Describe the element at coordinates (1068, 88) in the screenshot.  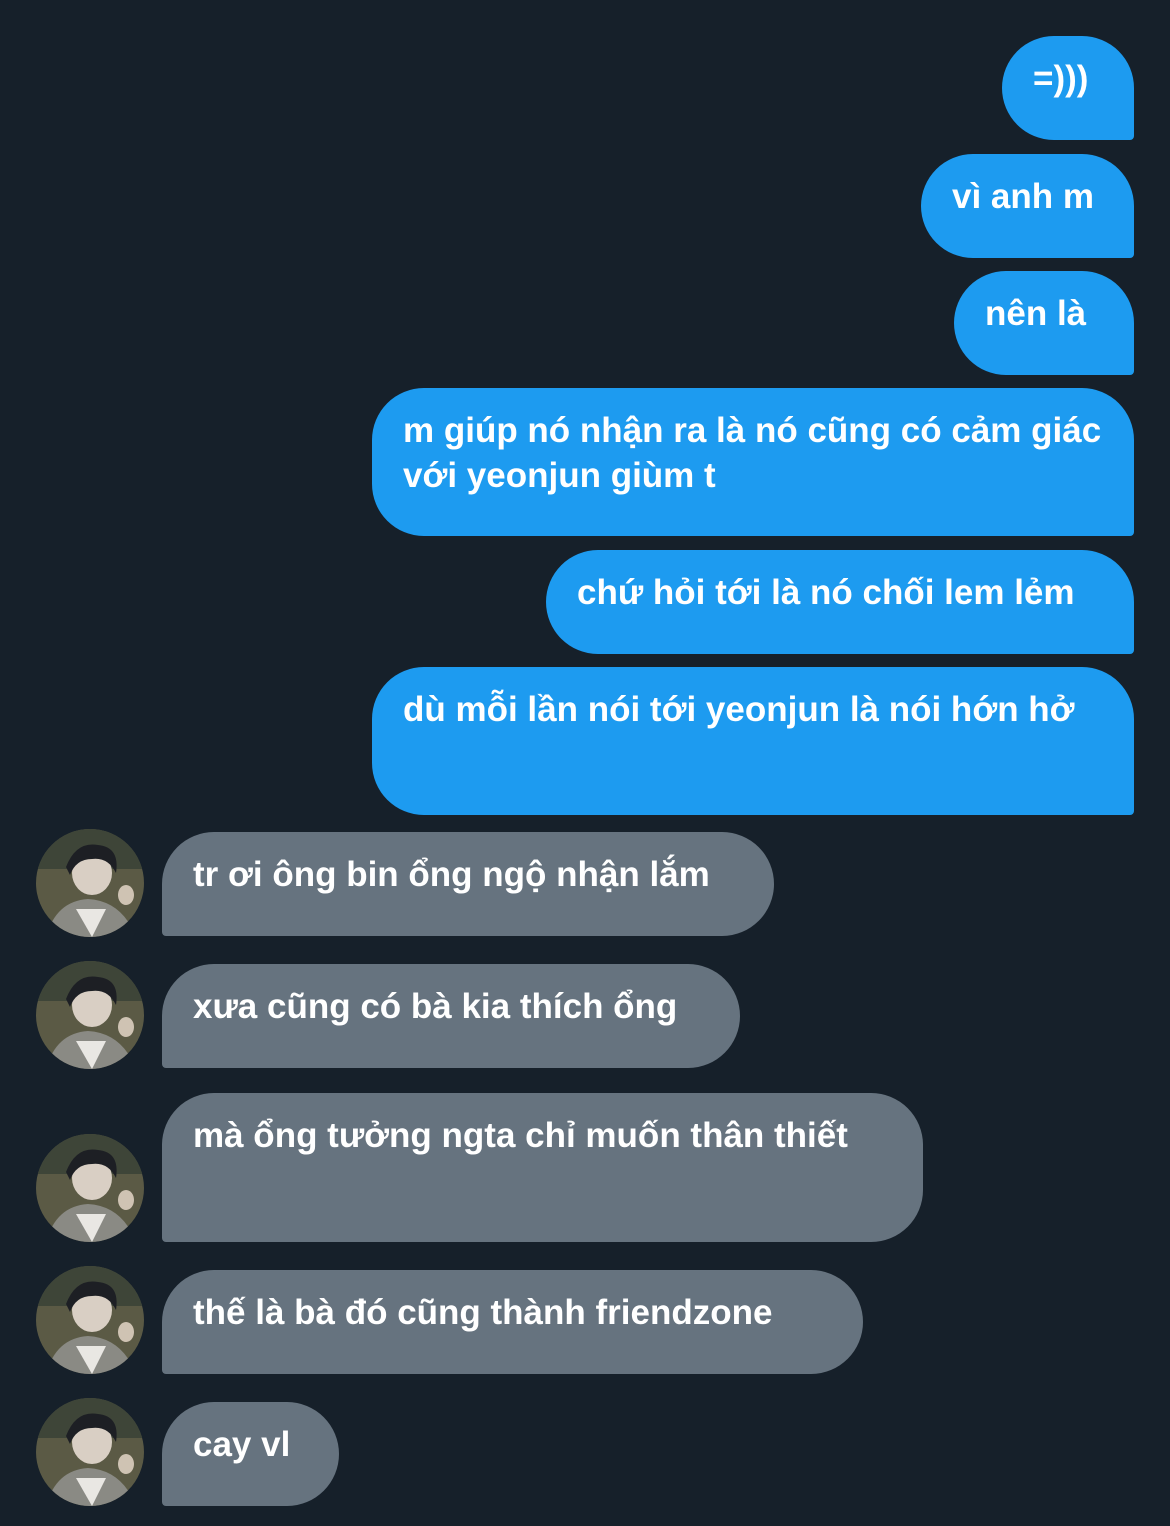
I see `sent-message-bubble: =)))` at that location.